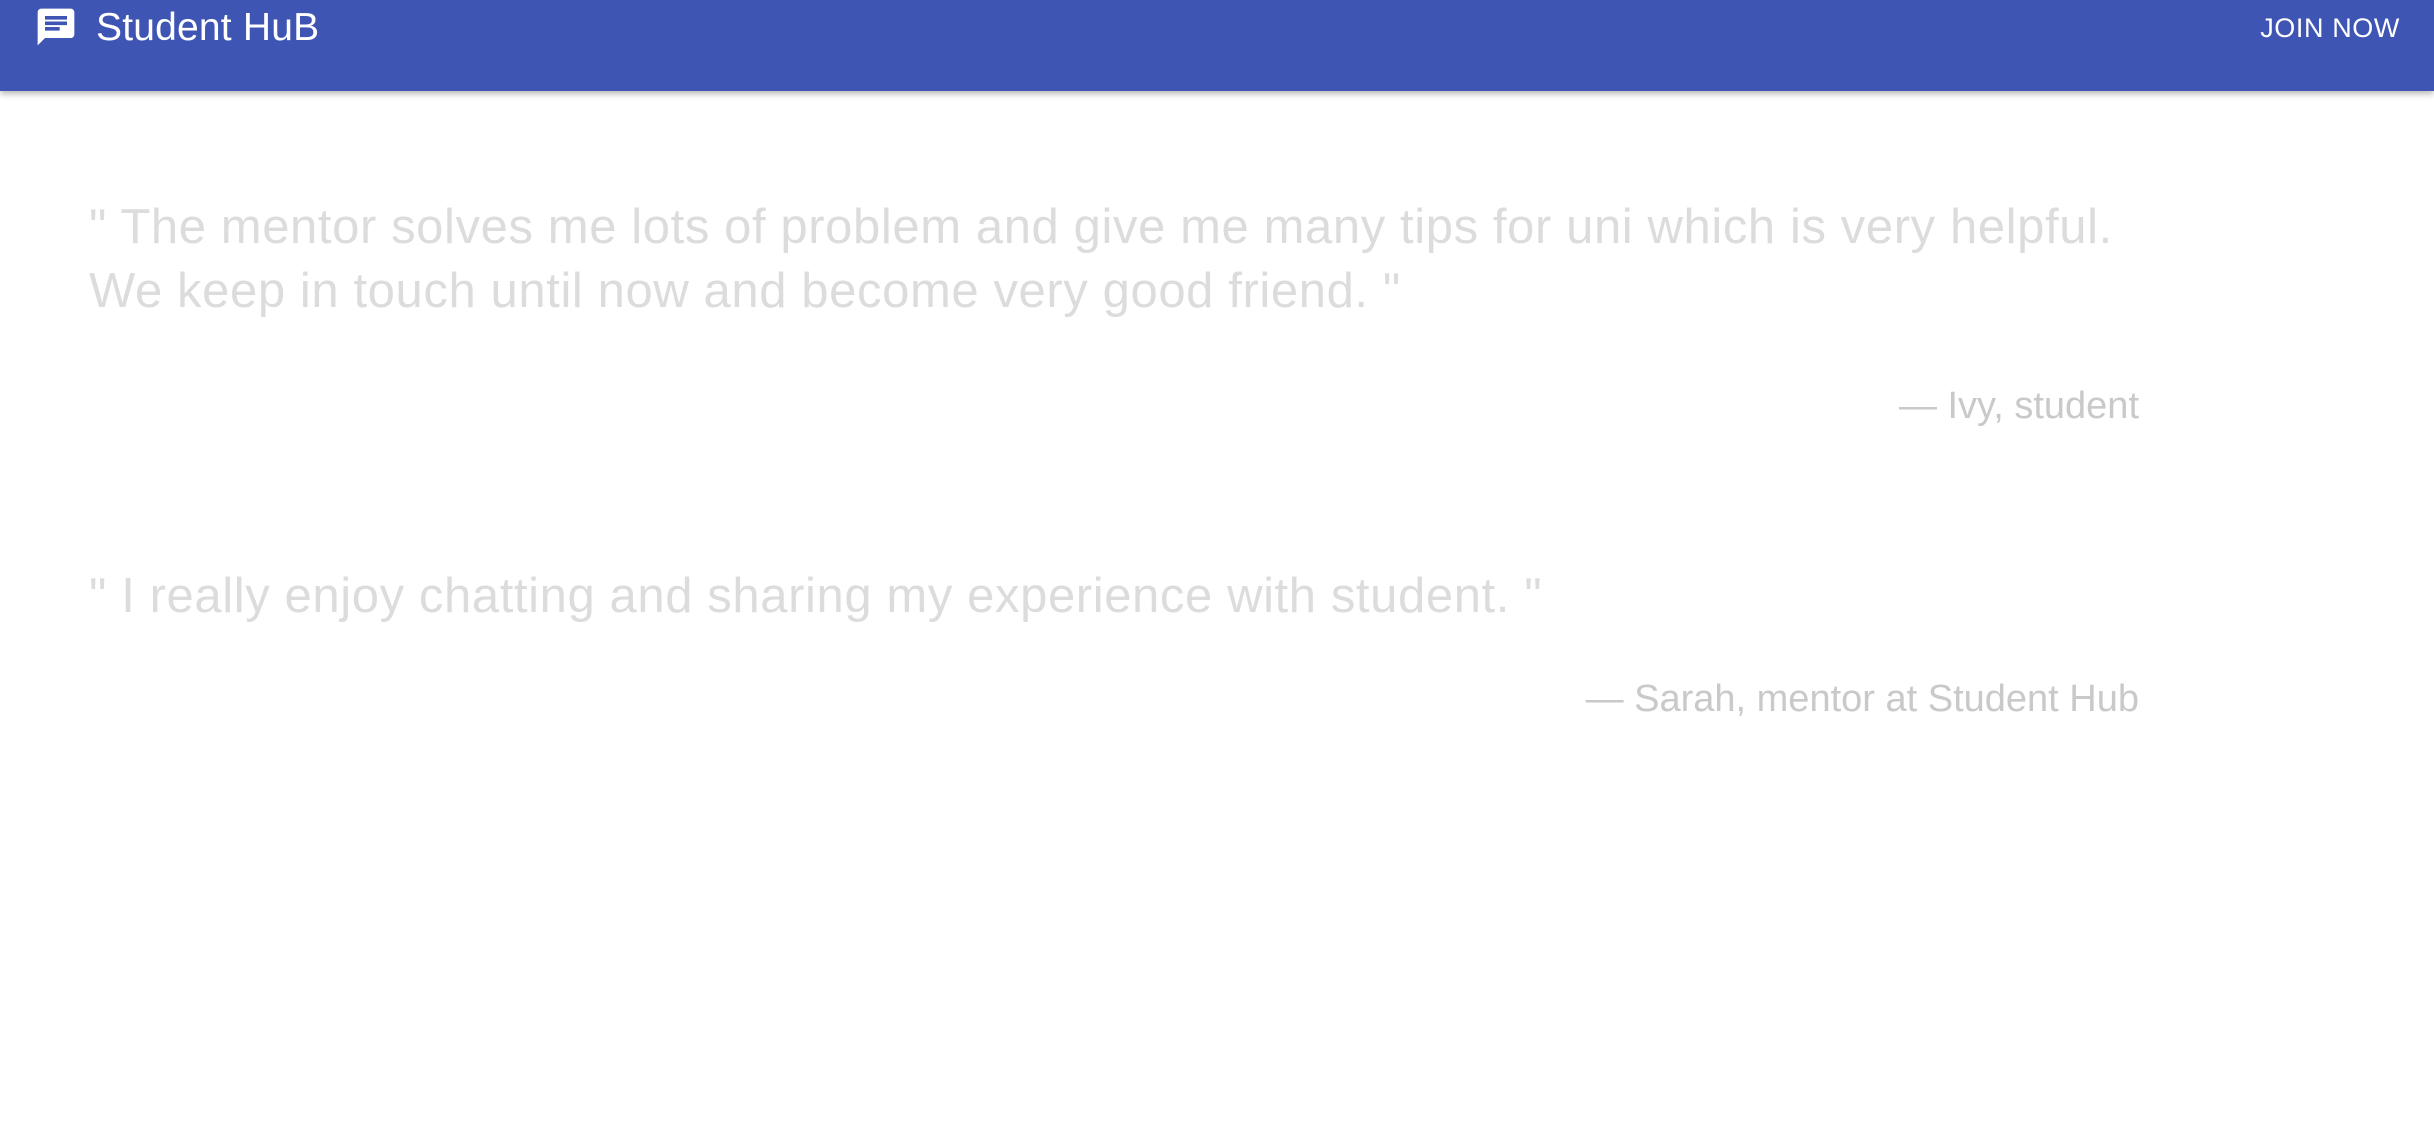 This screenshot has width=2434, height=1128. Describe the element at coordinates (56, 27) in the screenshot. I see `chat-message-icon` at that location.